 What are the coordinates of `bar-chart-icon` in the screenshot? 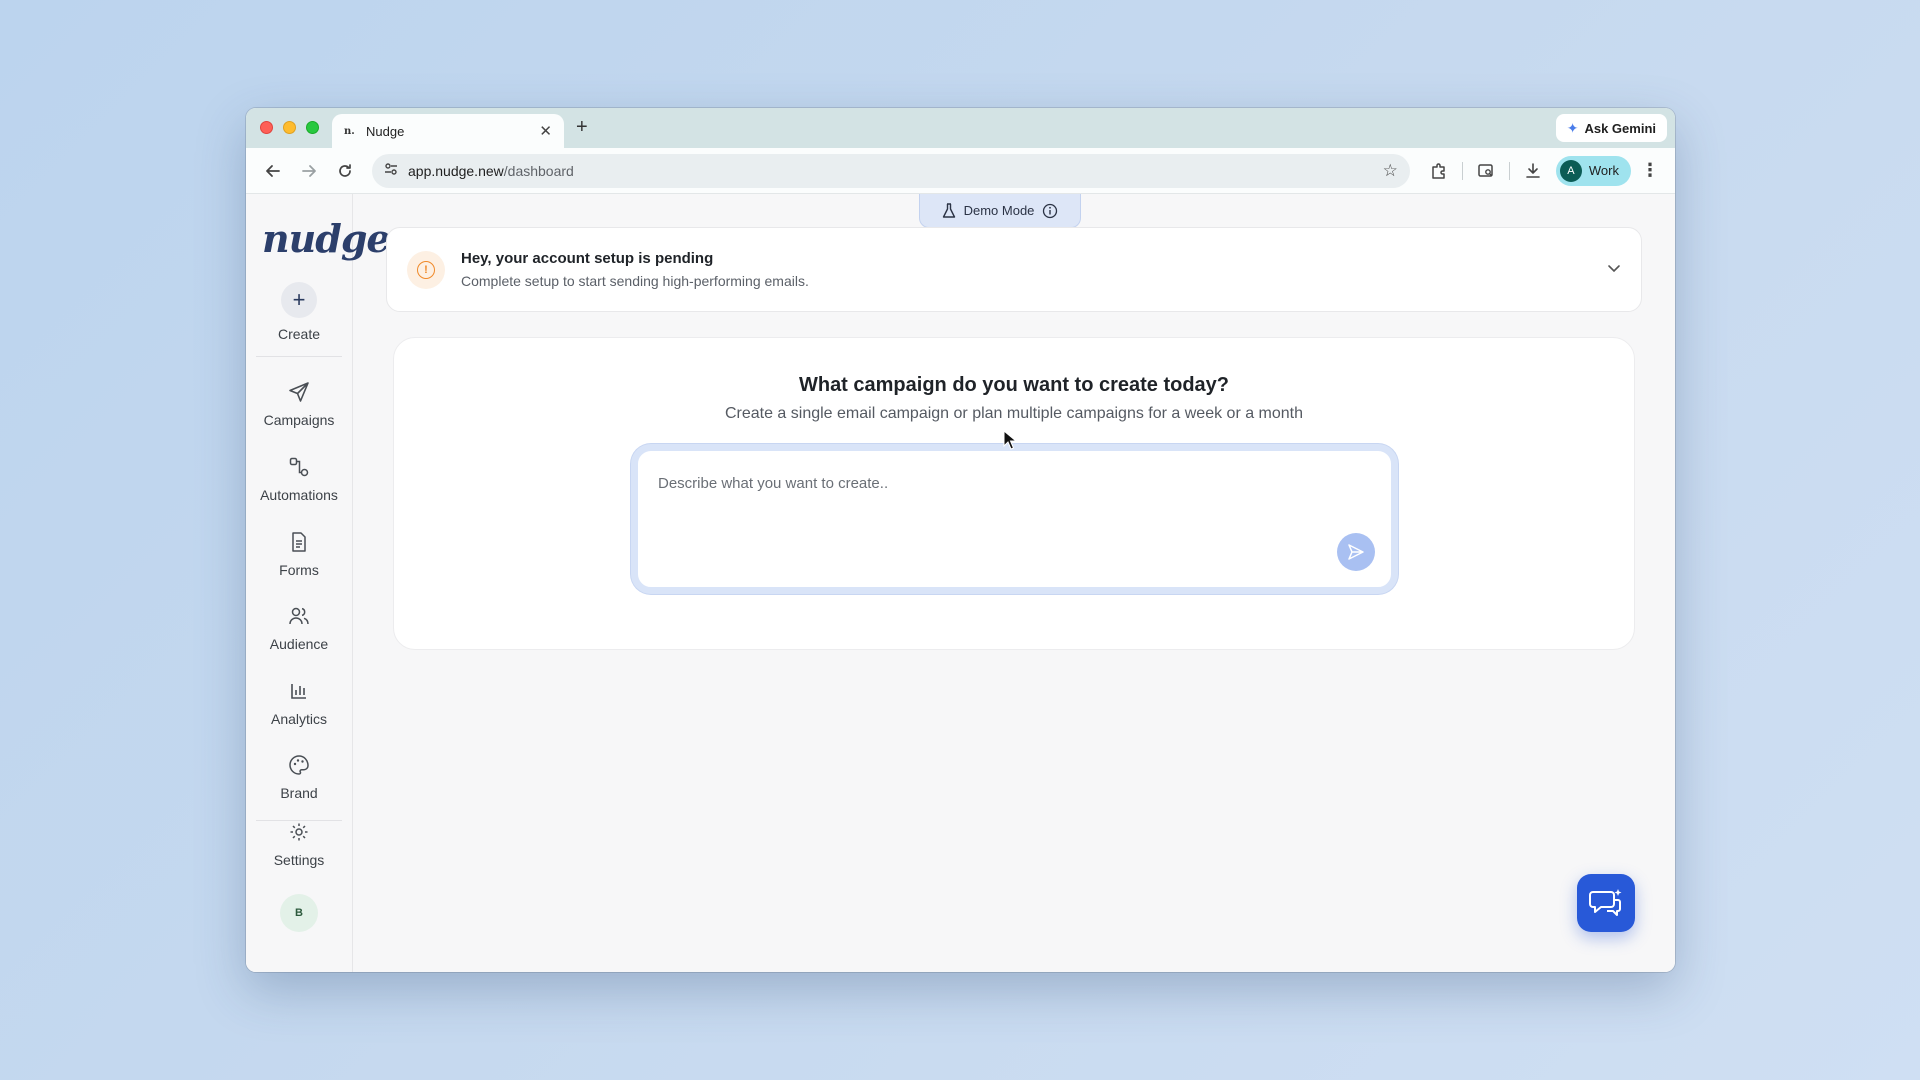 It's located at (299, 691).